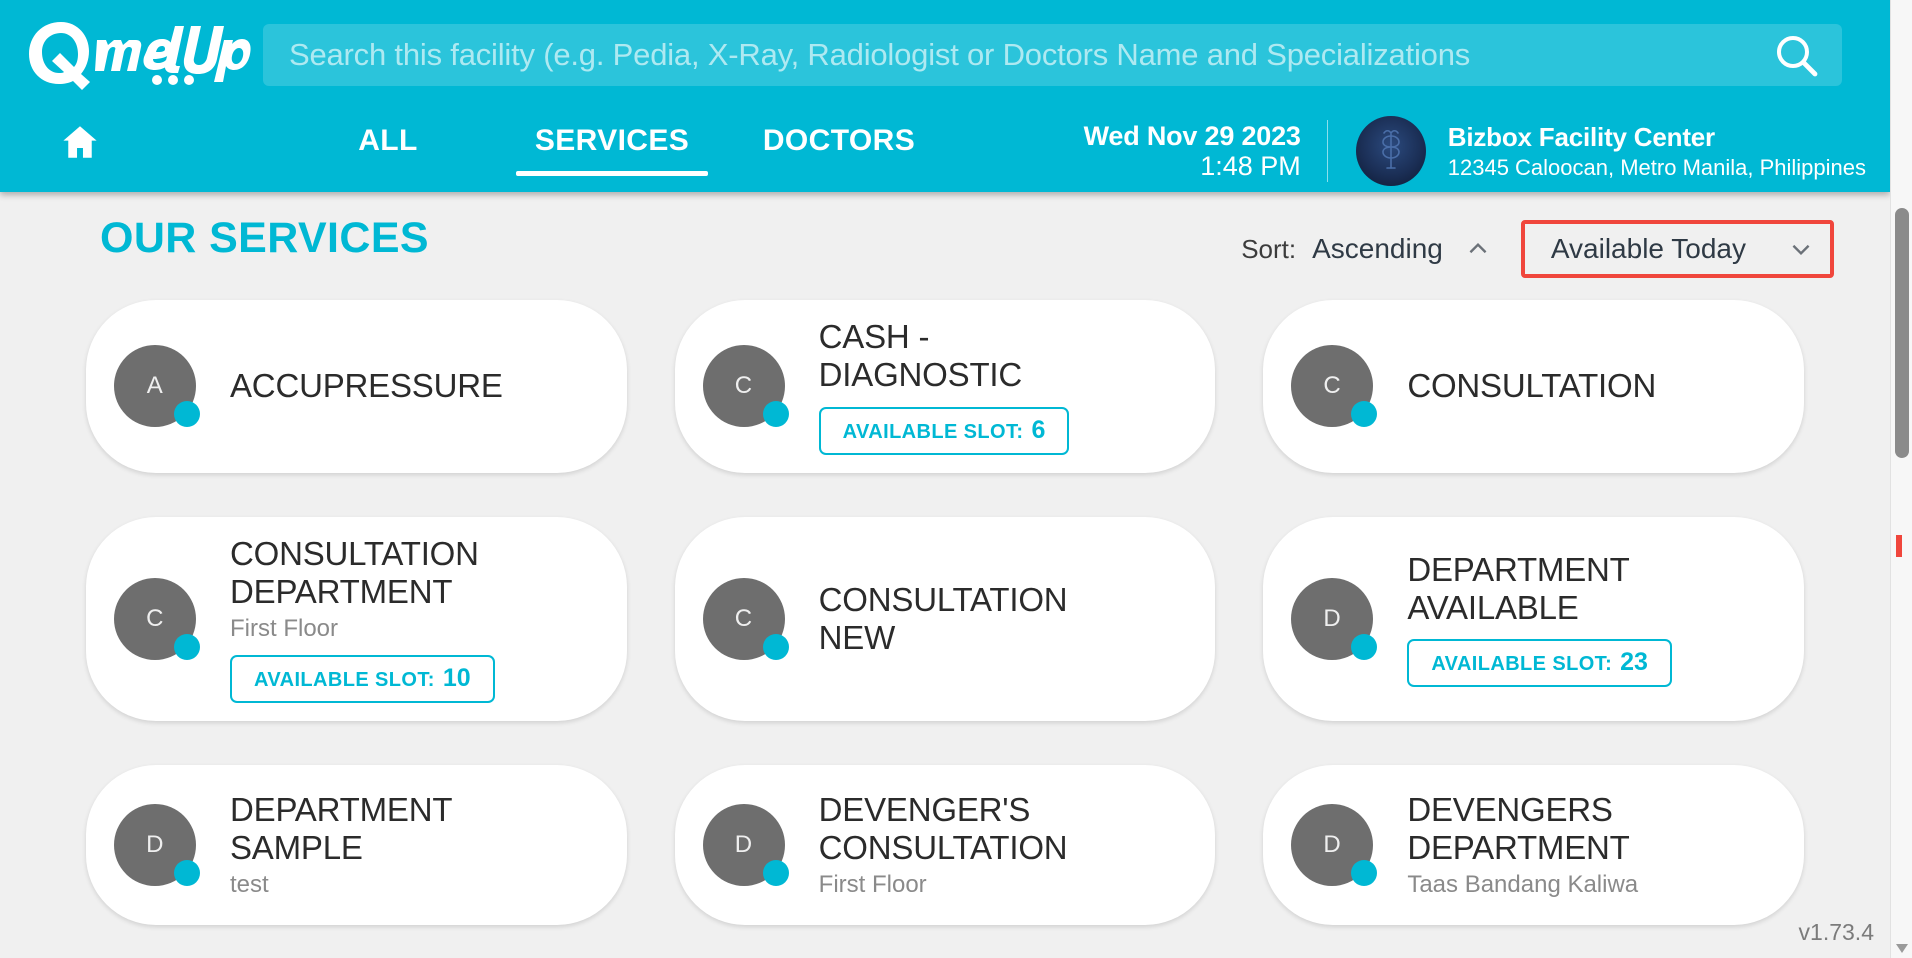 The height and width of the screenshot is (958, 1912). I want to click on service-name: CONSULTATION NEW, so click(943, 618).